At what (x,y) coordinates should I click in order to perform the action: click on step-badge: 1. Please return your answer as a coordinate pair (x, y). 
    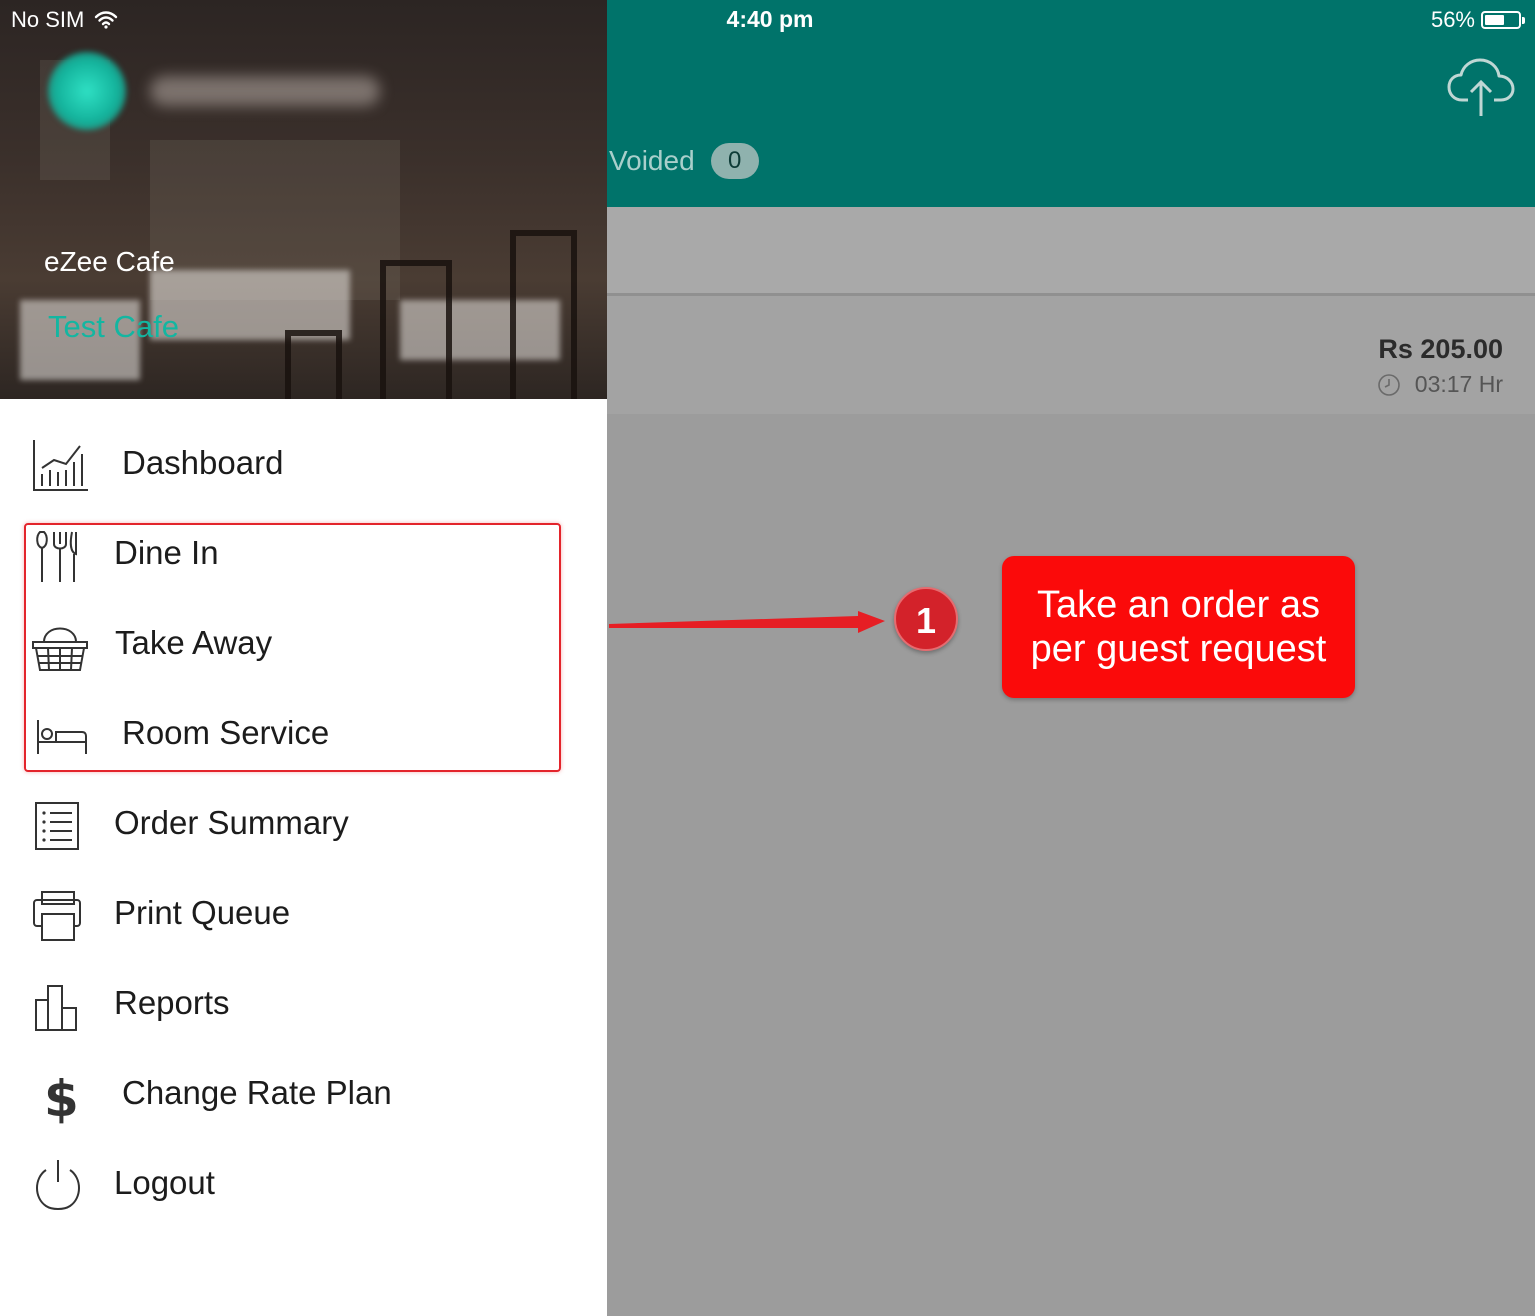
    Looking at the image, I should click on (926, 619).